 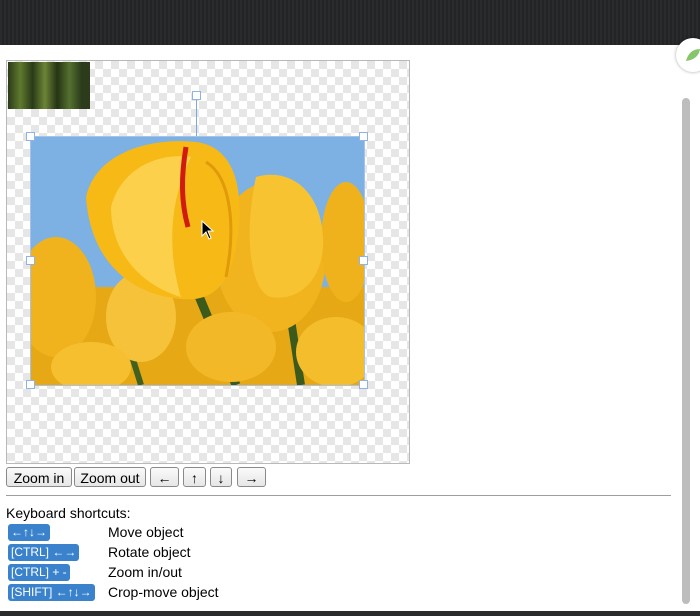 I want to click on rotate-guide-line, so click(x=196, y=117).